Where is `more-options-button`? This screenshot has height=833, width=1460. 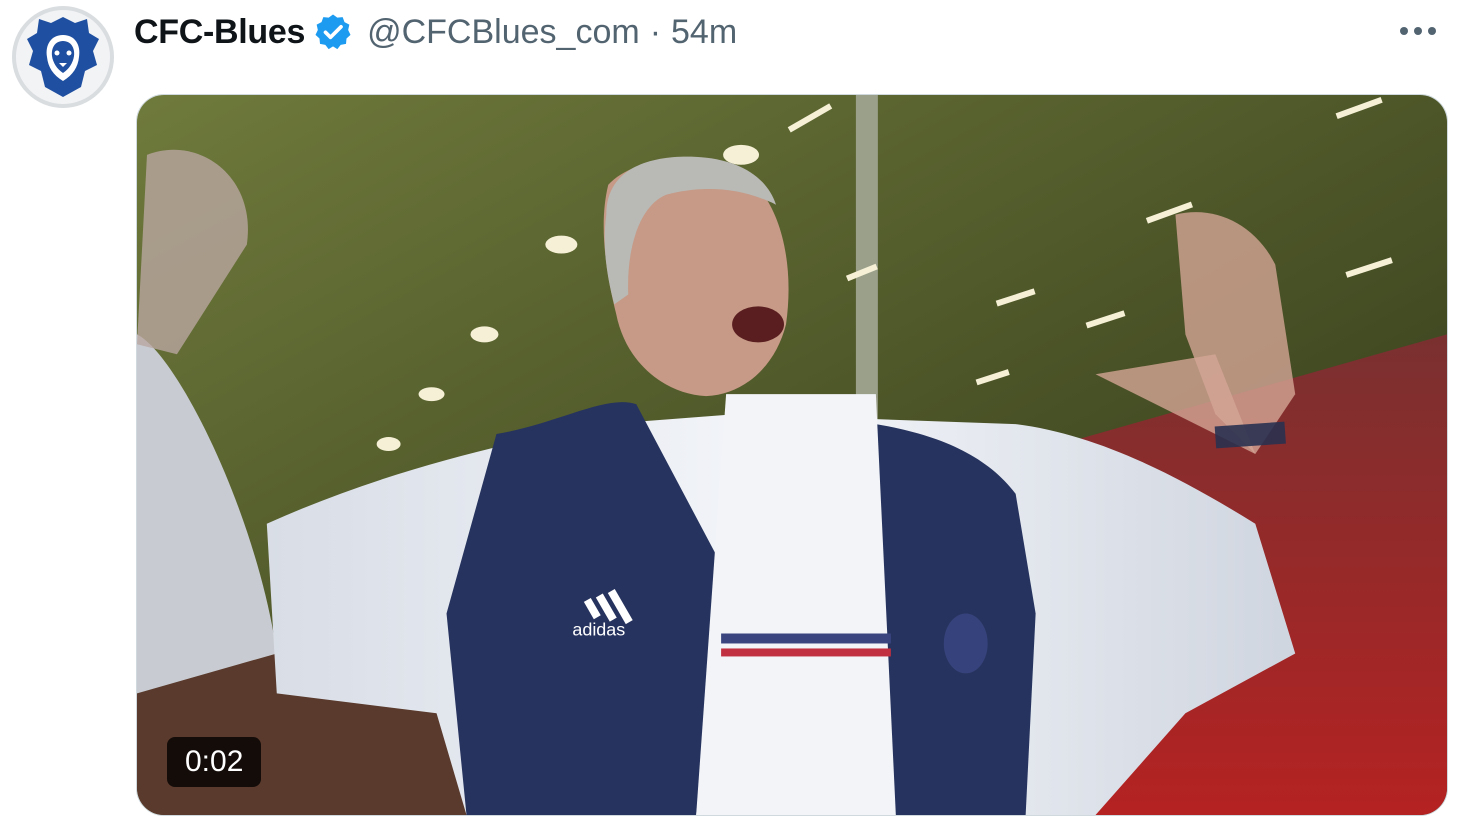
more-options-button is located at coordinates (1418, 31).